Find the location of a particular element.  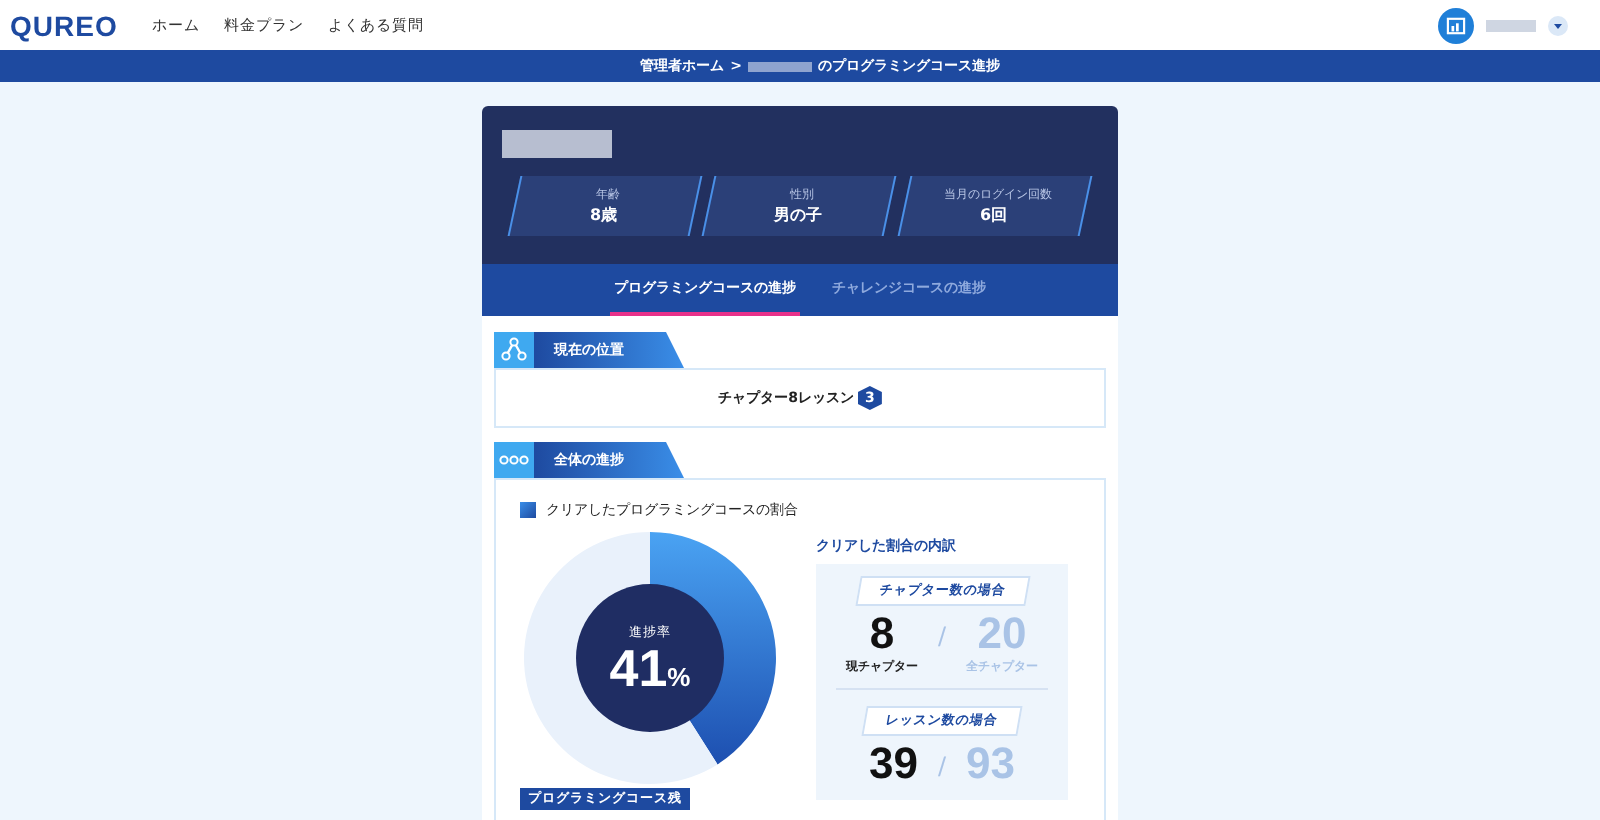

logo: QUREO is located at coordinates (64, 25).